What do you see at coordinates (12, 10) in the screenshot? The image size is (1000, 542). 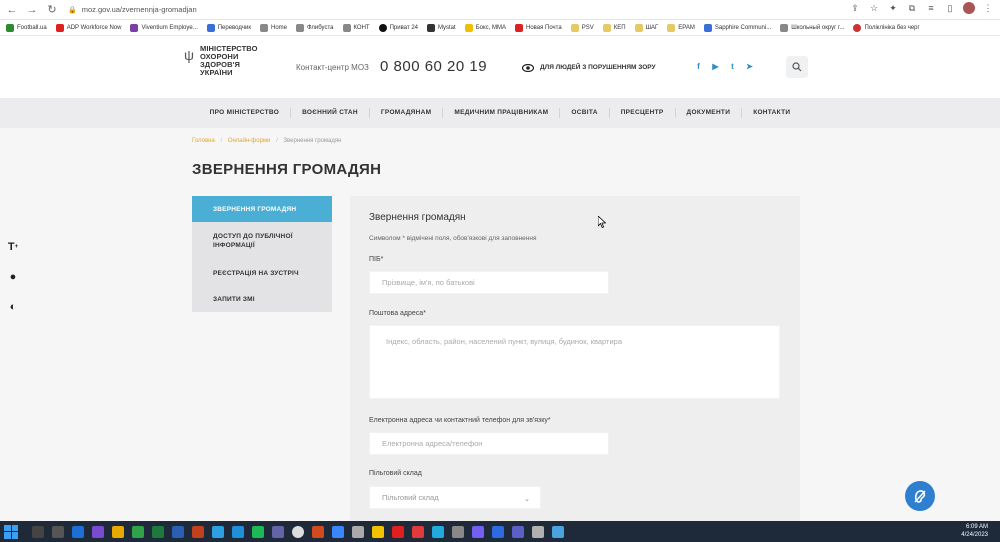 I see `back-icon: ←` at bounding box center [12, 10].